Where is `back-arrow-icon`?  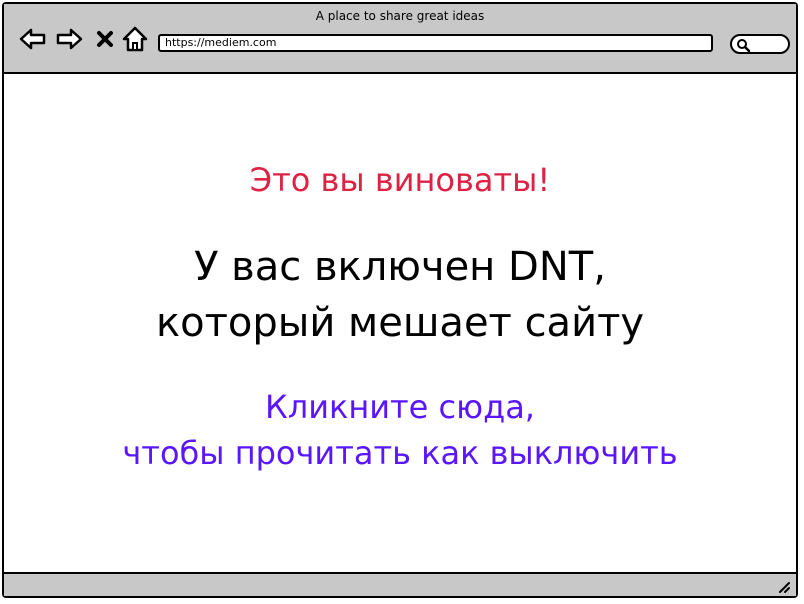
back-arrow-icon is located at coordinates (32, 39).